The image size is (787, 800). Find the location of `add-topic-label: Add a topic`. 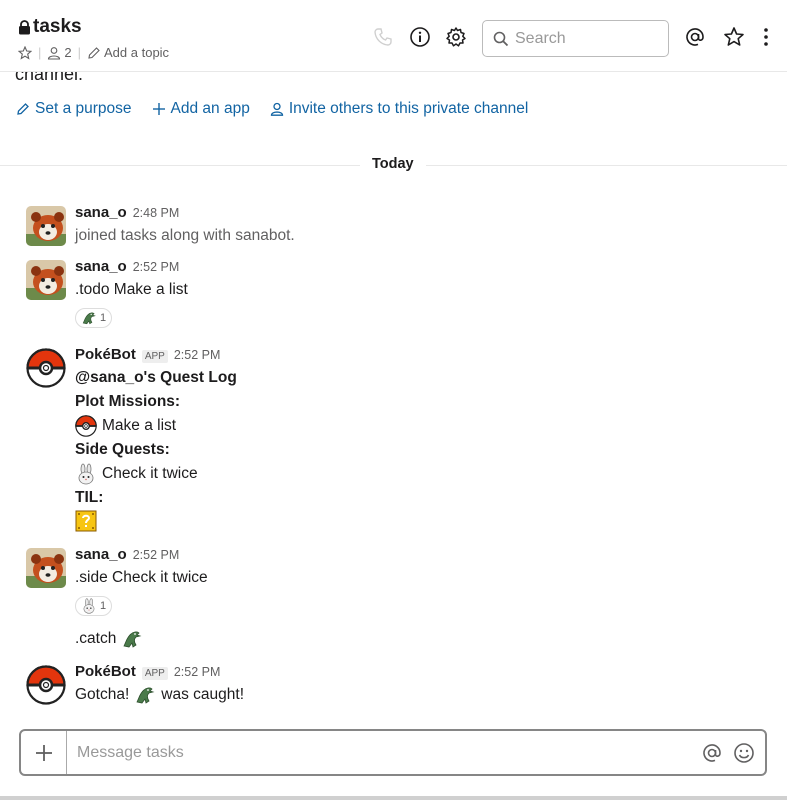

add-topic-label: Add a topic is located at coordinates (137, 52).